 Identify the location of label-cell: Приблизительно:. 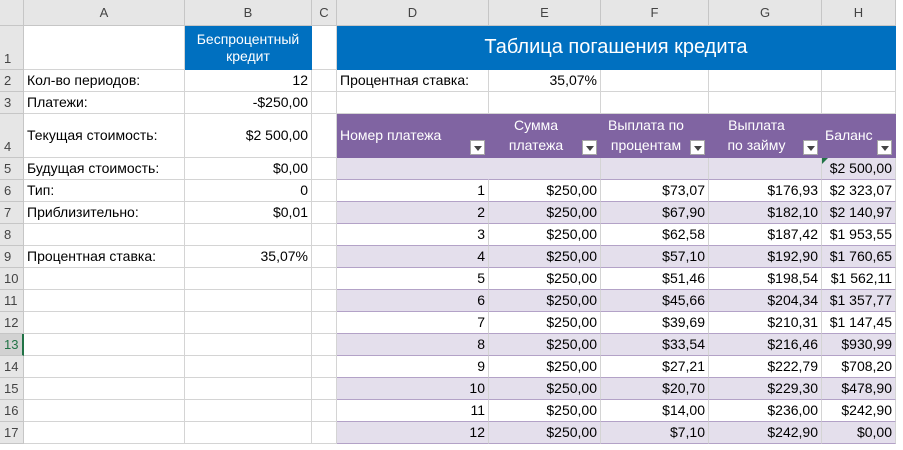
(104, 213).